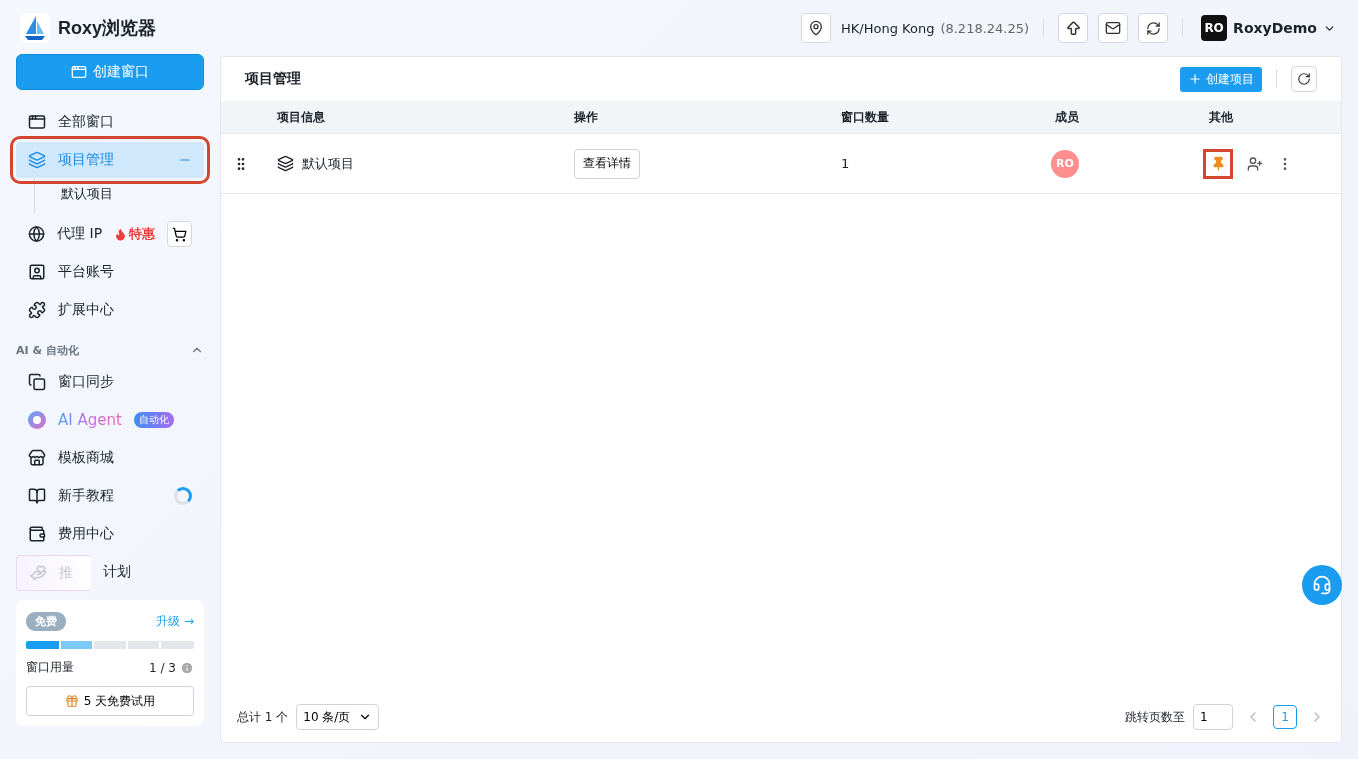 The image size is (1358, 759). I want to click on usage-label: 窗口用量, so click(50, 667).